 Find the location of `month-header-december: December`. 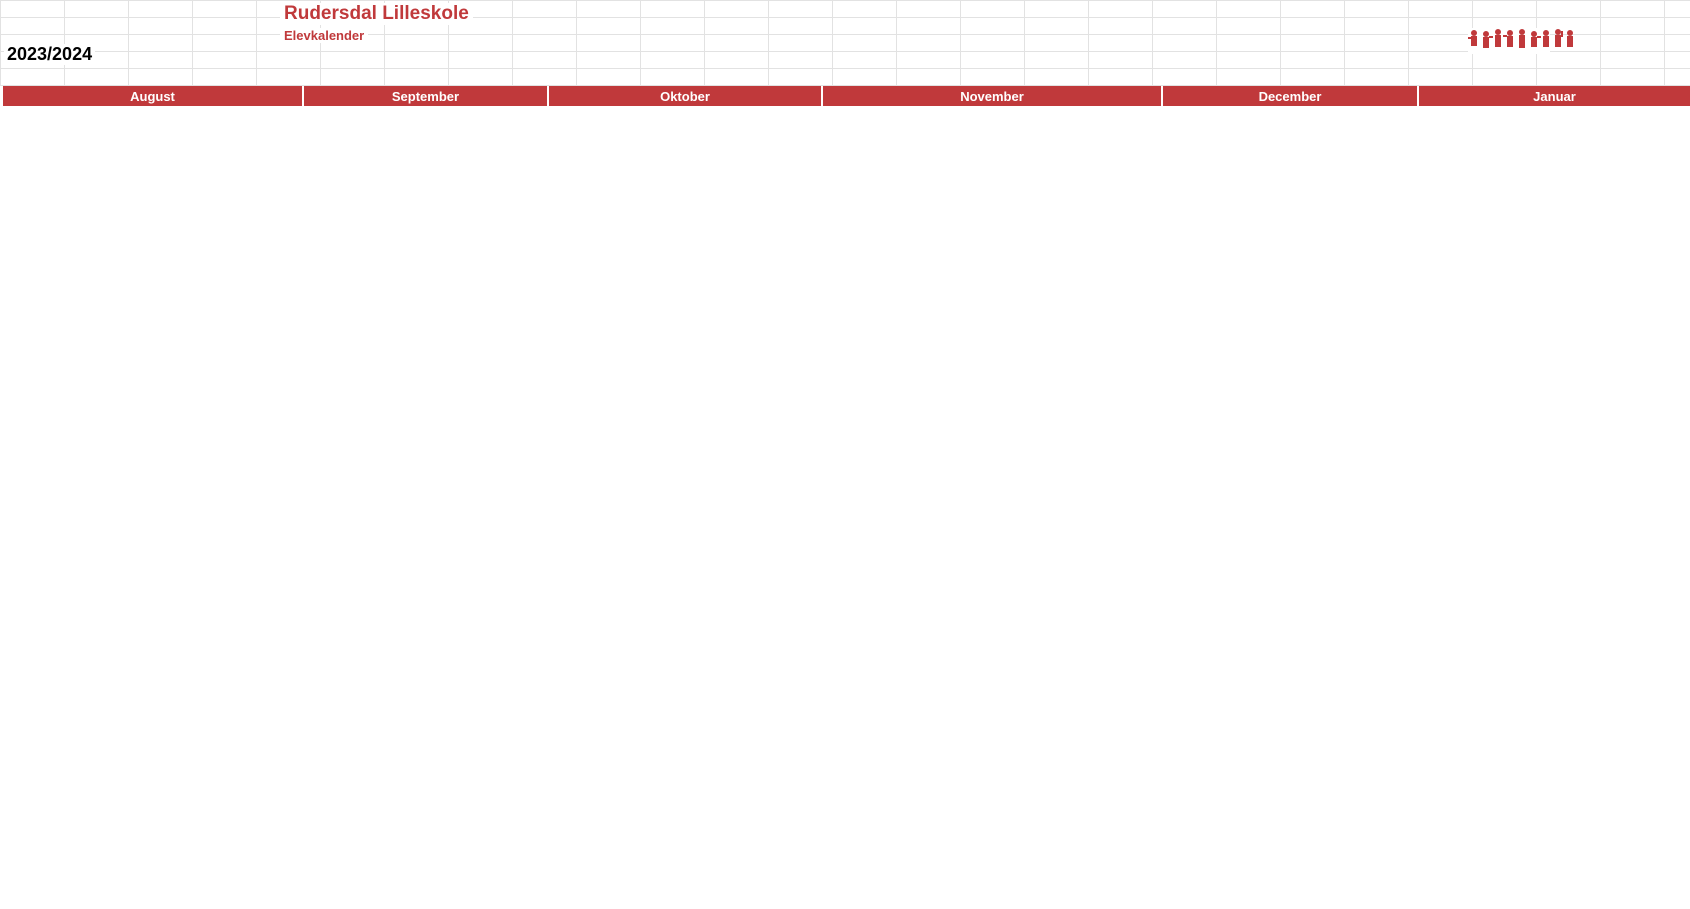

month-header-december: December is located at coordinates (1289, 96).